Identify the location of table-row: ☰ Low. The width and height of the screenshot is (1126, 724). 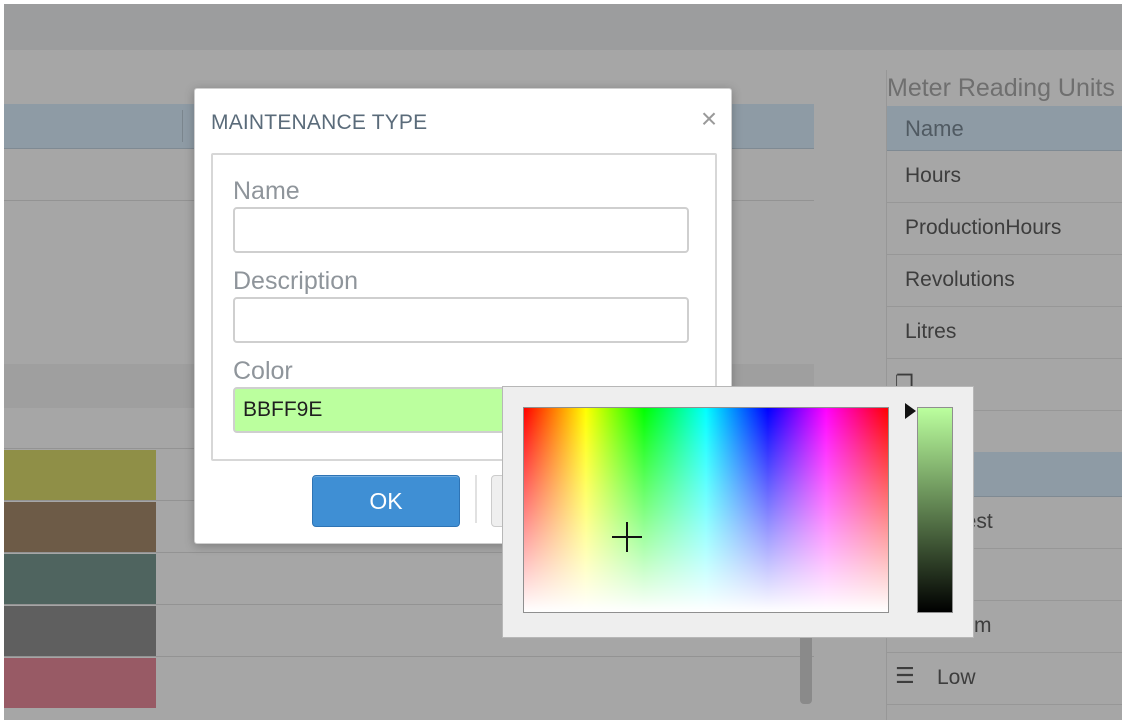
(1004, 679).